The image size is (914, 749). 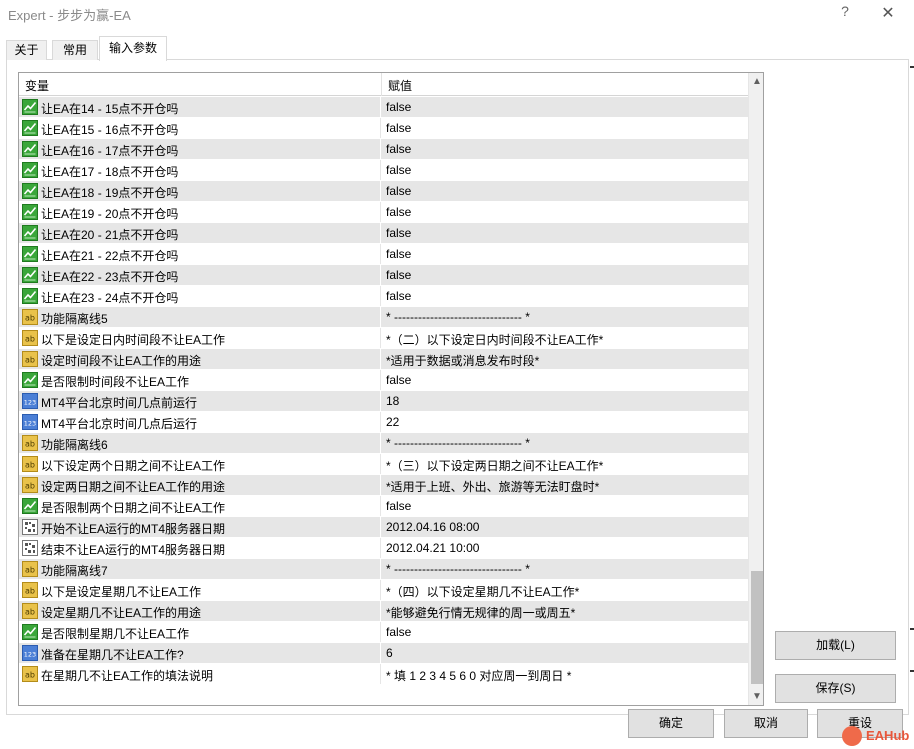 What do you see at coordinates (383, 590) in the screenshot?
I see `parameter-row: ab 以下是设定星期几不让EA工作 *（四）以下设定星期几不让EA工作*` at bounding box center [383, 590].